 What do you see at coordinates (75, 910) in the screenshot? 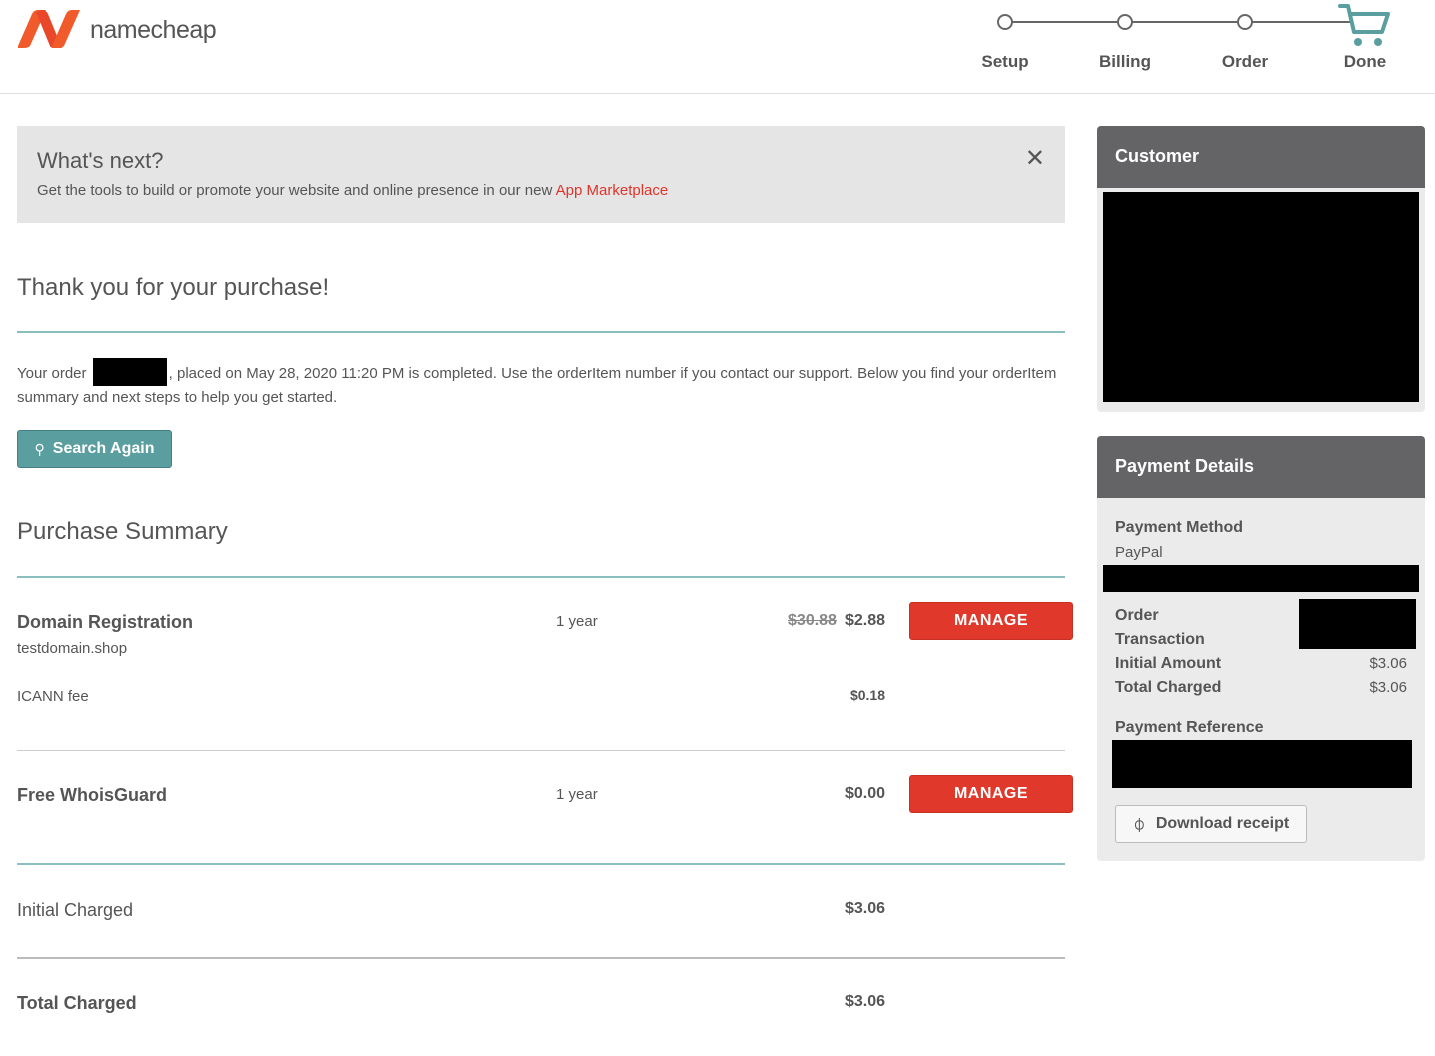
I see `initial-charged-label: Initial Charged` at bounding box center [75, 910].